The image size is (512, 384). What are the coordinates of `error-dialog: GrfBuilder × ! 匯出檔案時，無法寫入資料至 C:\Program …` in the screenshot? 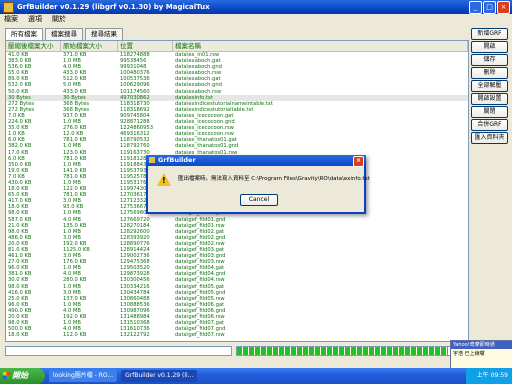 It's located at (258, 184).